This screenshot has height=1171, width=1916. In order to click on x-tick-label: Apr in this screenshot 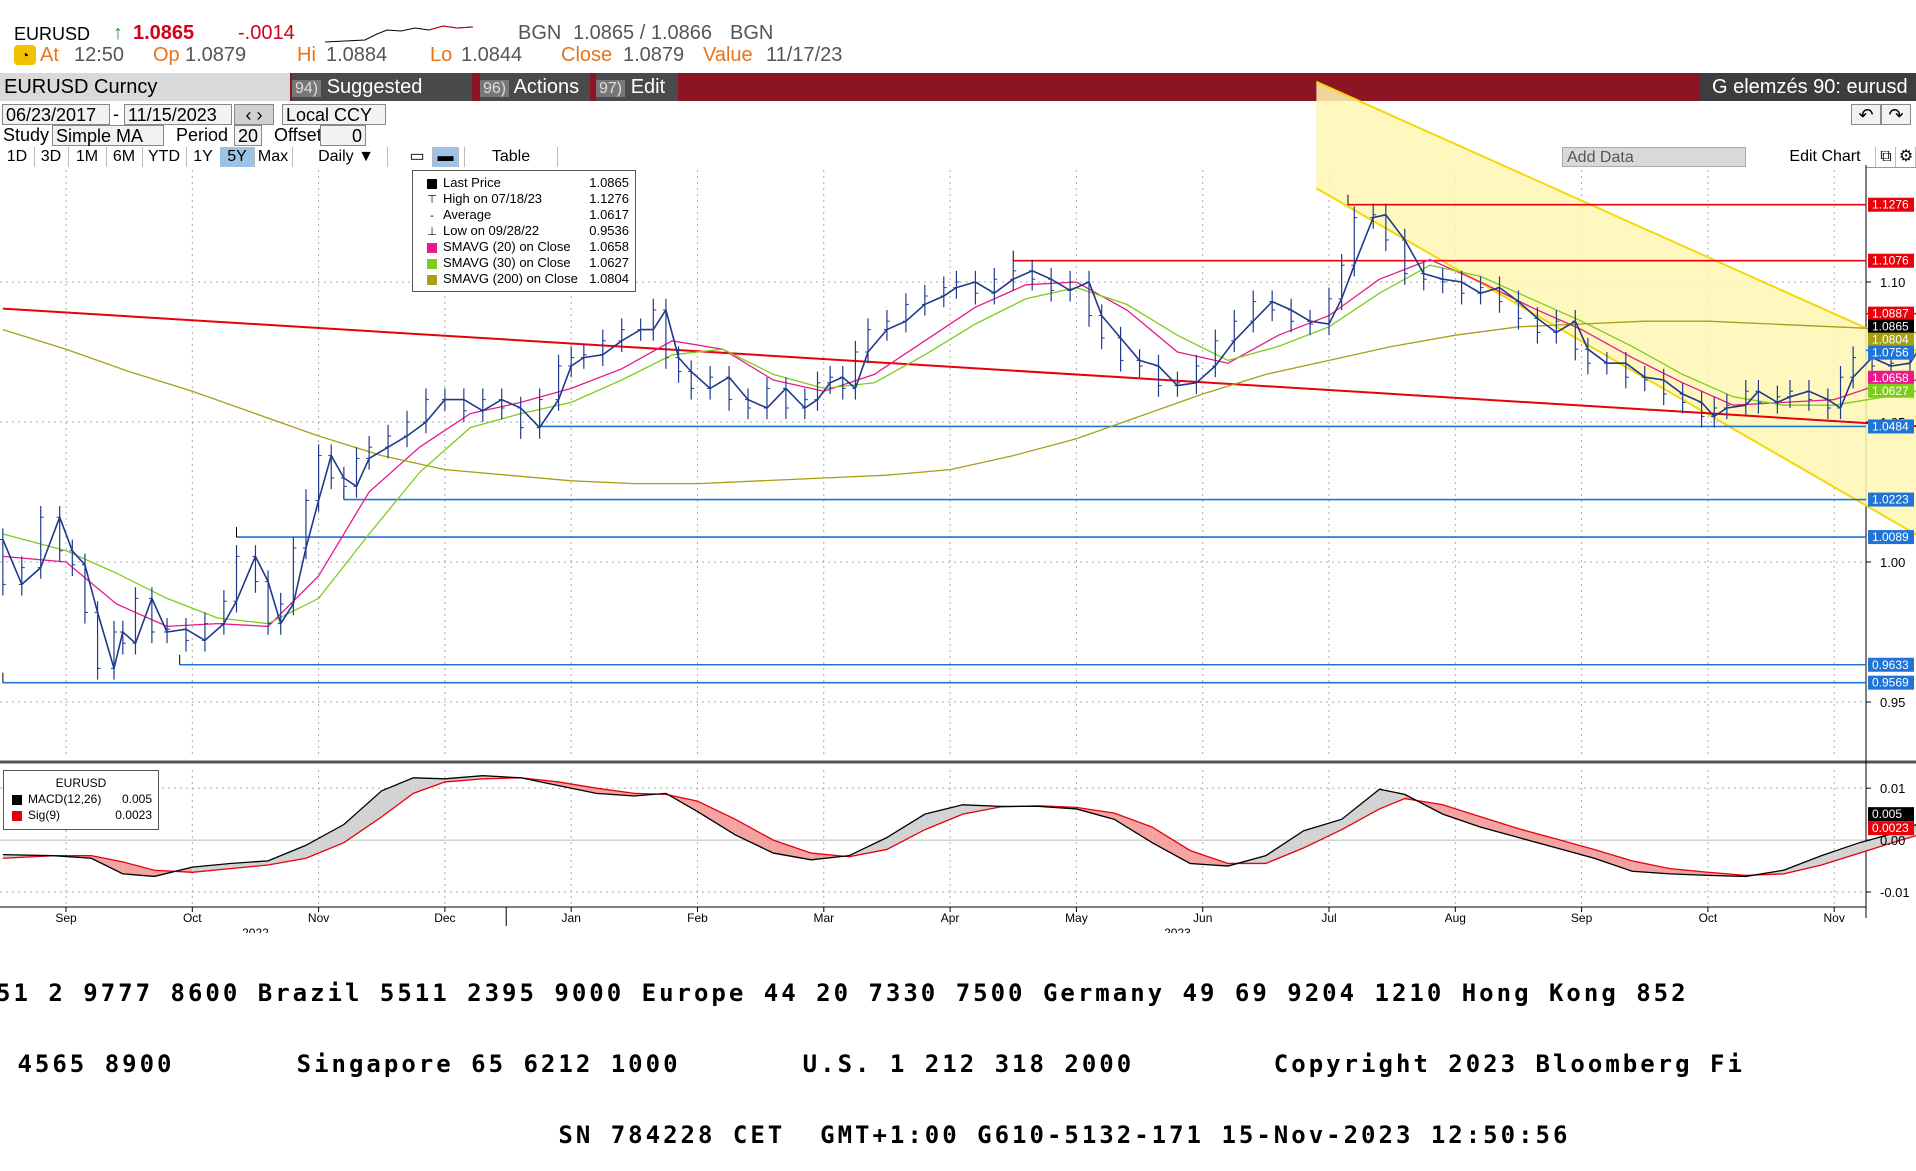, I will do `click(950, 918)`.